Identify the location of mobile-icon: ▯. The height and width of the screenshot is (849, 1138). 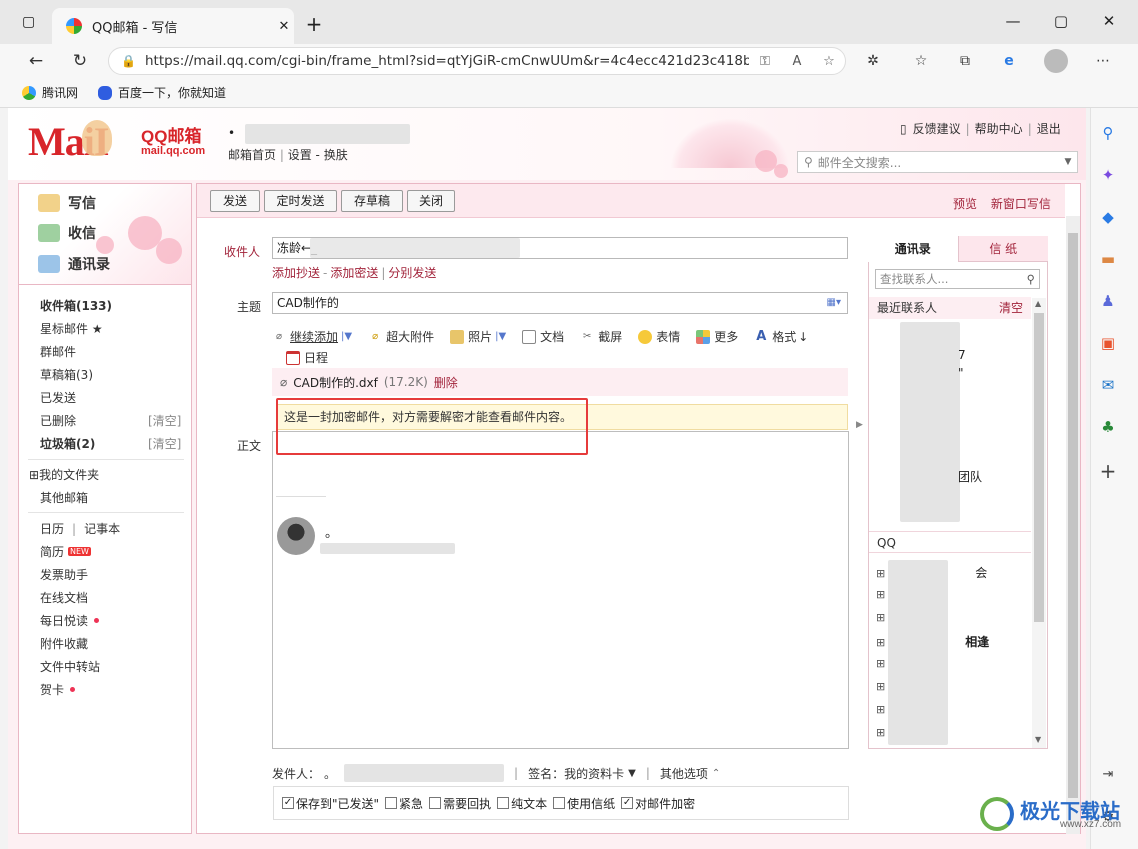
(903, 129).